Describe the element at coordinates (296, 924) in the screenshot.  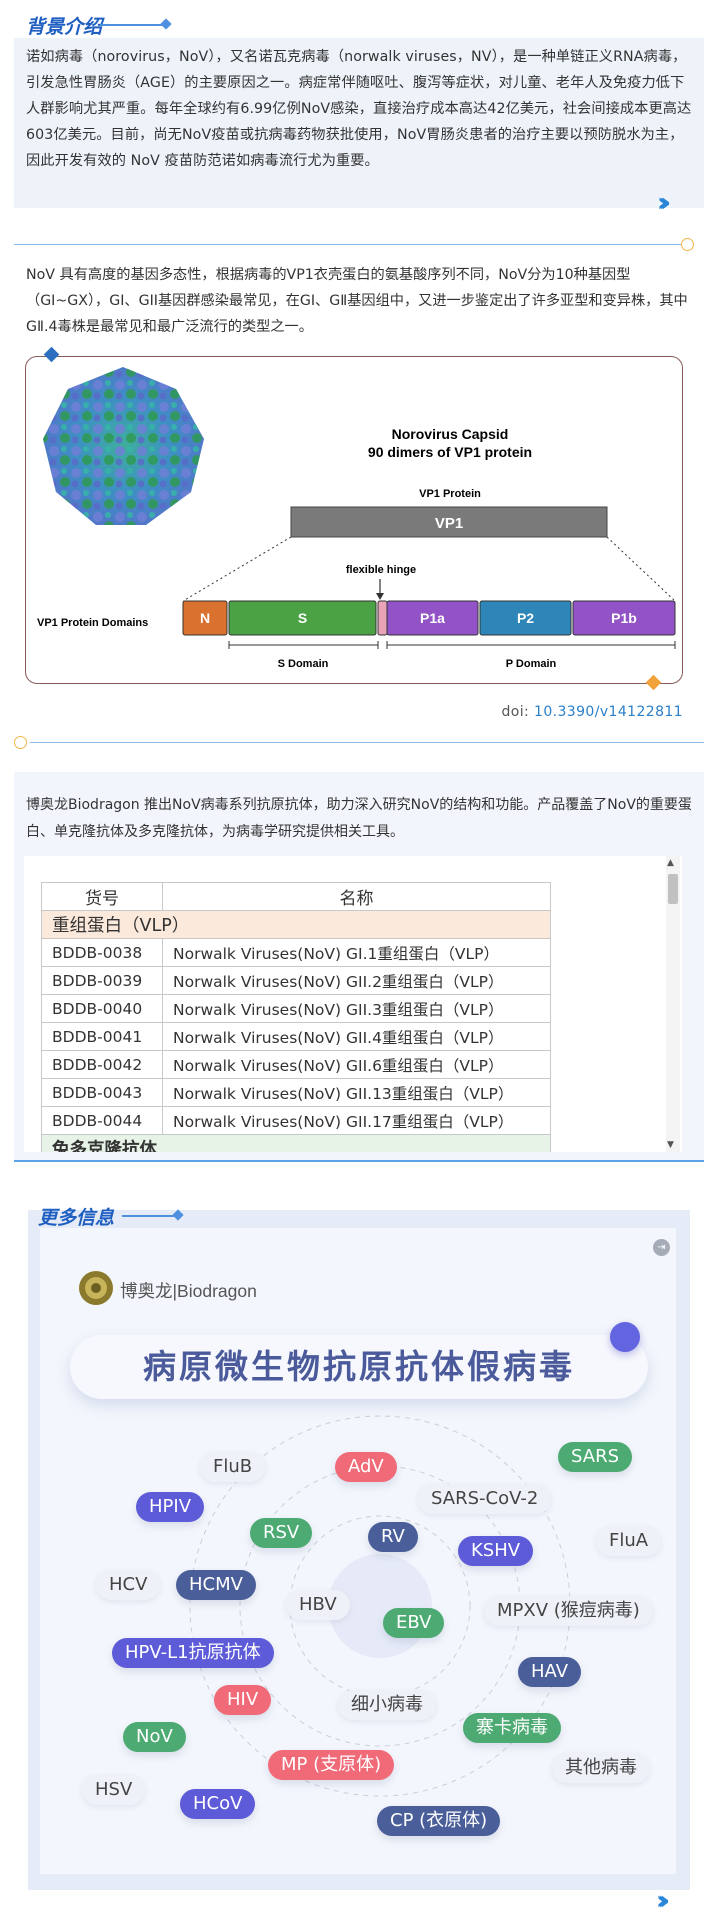
I see `group-row-vlp: 重组蛋白（VLP）` at that location.